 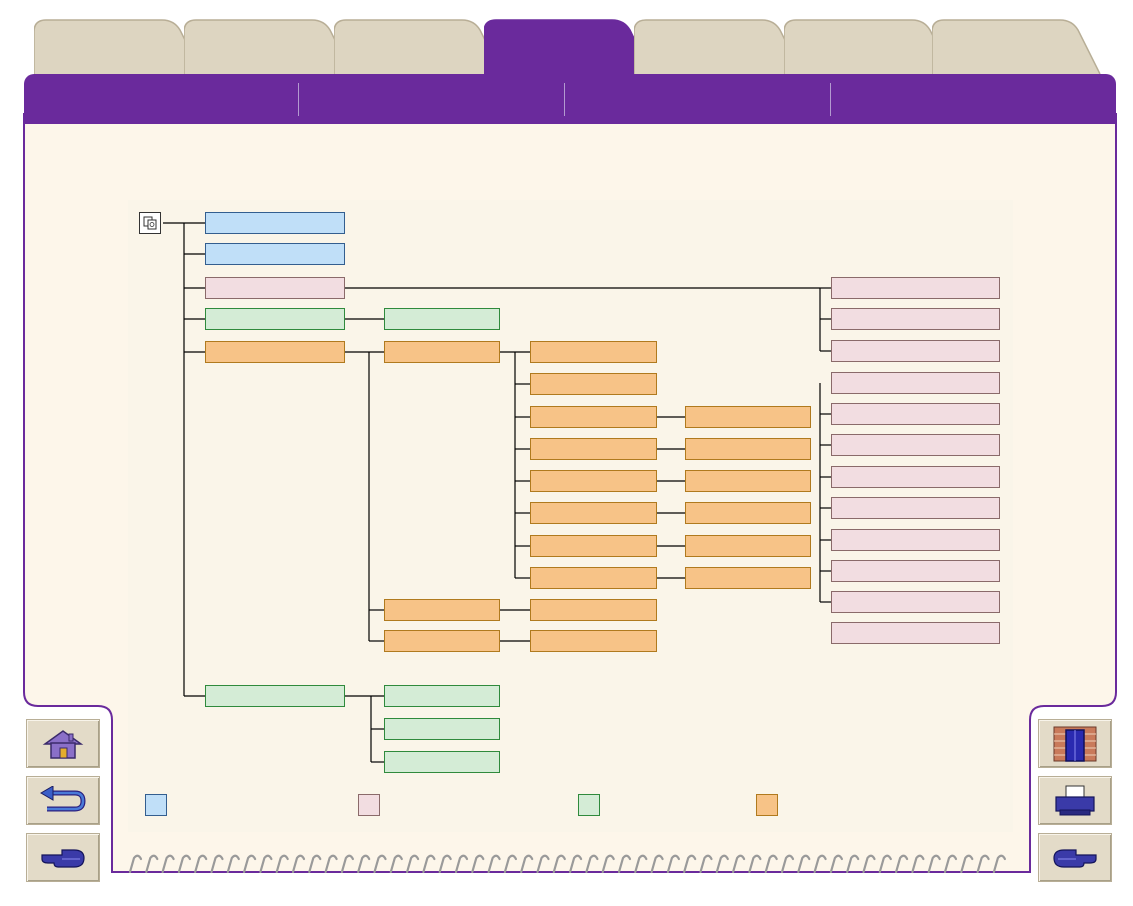 I want to click on back-button, so click(x=63, y=800).